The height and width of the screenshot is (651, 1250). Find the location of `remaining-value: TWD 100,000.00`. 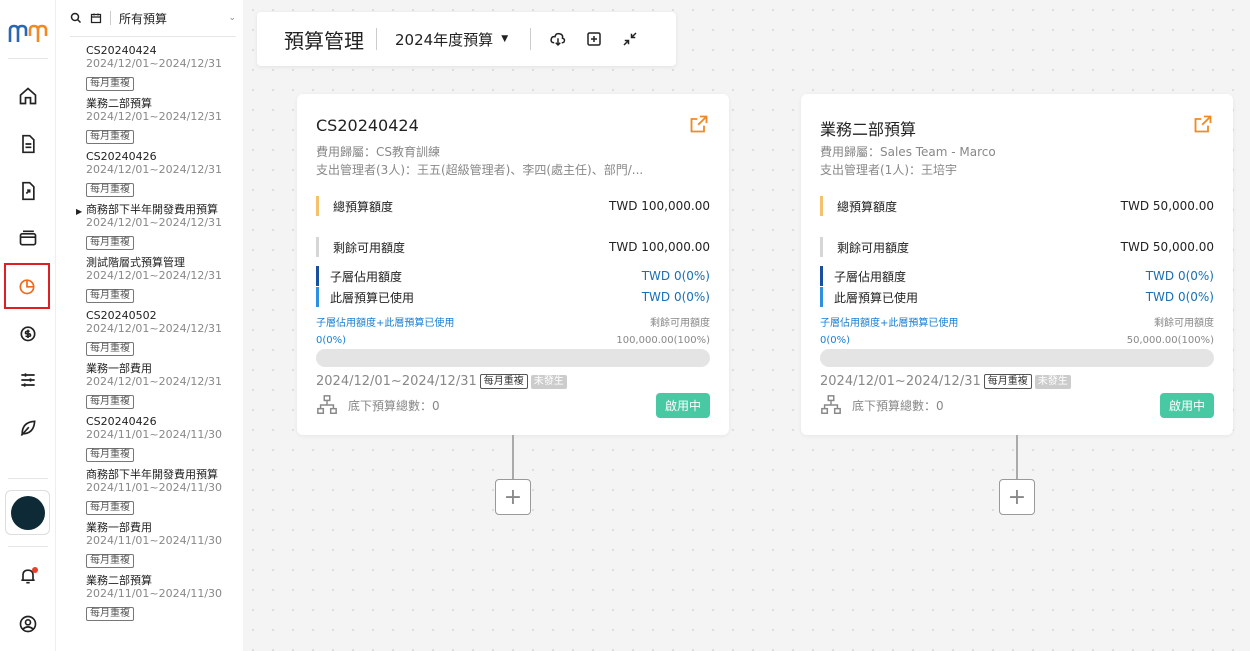

remaining-value: TWD 100,000.00 is located at coordinates (659, 247).